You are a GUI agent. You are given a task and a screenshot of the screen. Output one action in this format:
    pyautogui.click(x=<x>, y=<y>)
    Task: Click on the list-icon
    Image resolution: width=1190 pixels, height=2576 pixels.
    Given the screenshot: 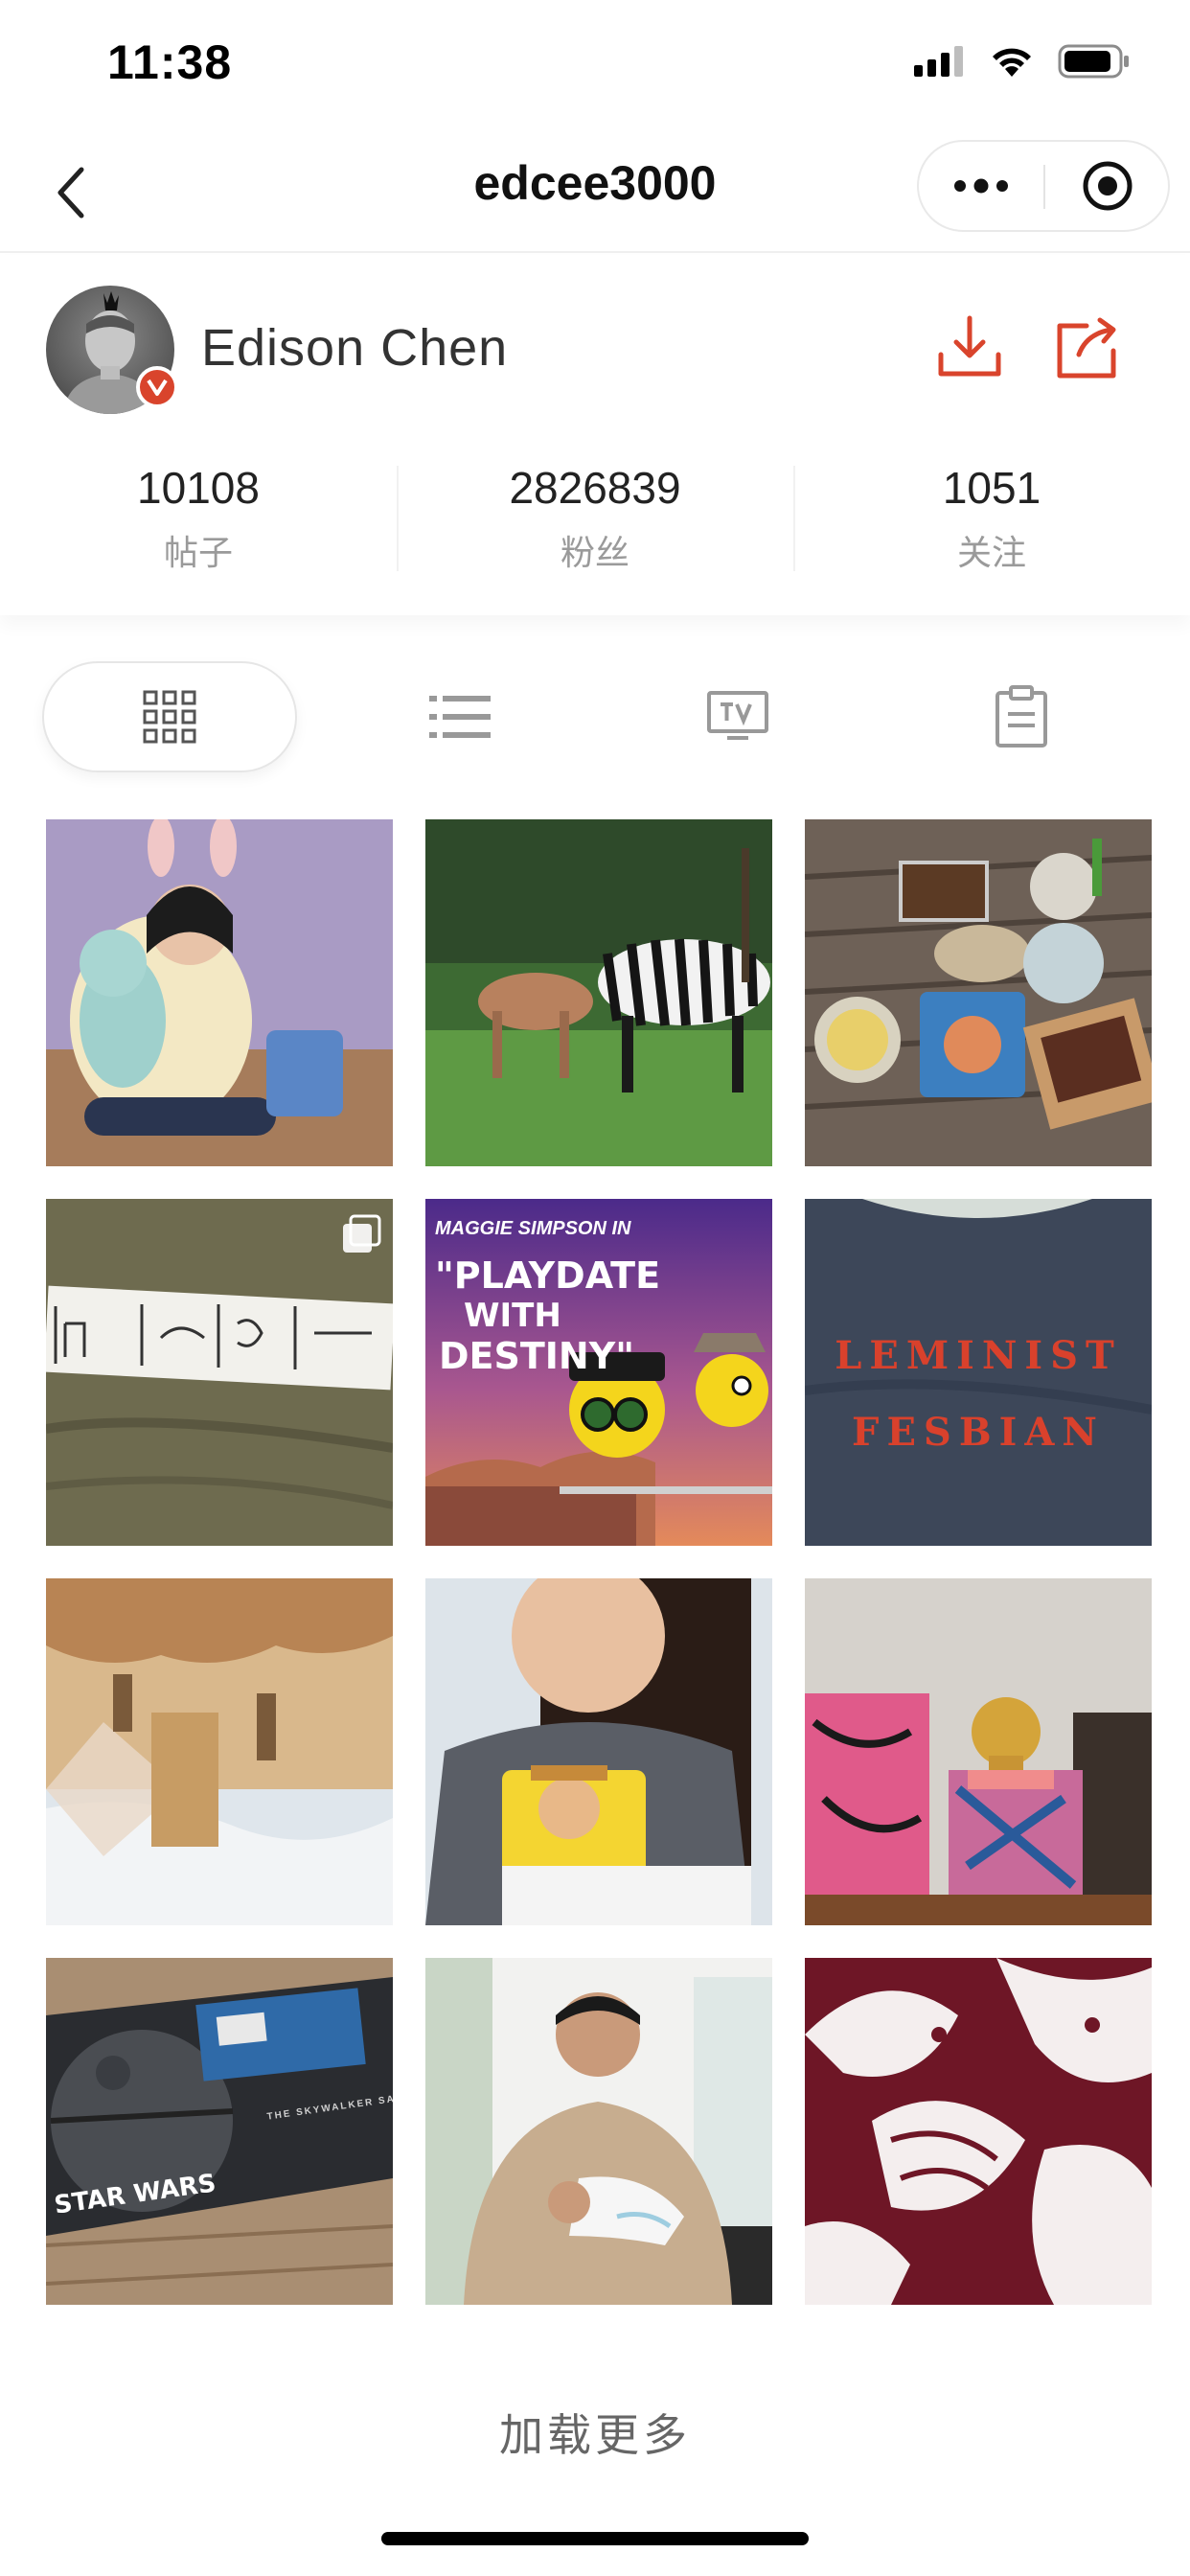 What is the action you would take?
    pyautogui.click(x=460, y=717)
    